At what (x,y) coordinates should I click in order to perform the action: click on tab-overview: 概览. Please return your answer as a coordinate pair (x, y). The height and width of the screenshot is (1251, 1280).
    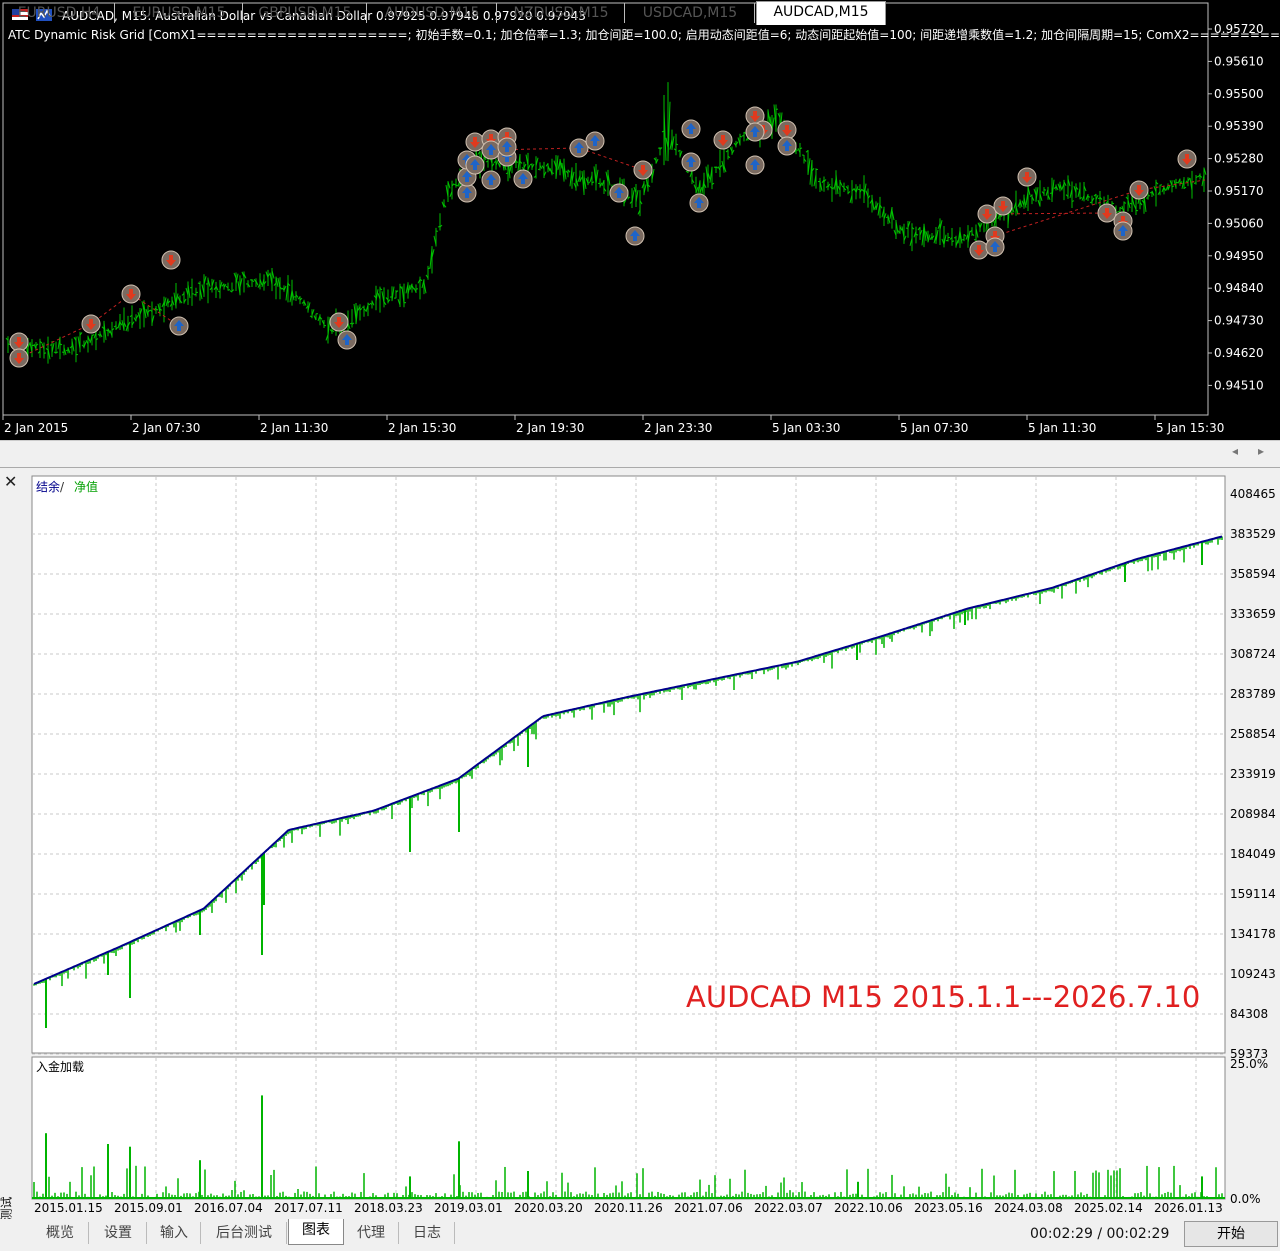
    Looking at the image, I should click on (60, 1233).